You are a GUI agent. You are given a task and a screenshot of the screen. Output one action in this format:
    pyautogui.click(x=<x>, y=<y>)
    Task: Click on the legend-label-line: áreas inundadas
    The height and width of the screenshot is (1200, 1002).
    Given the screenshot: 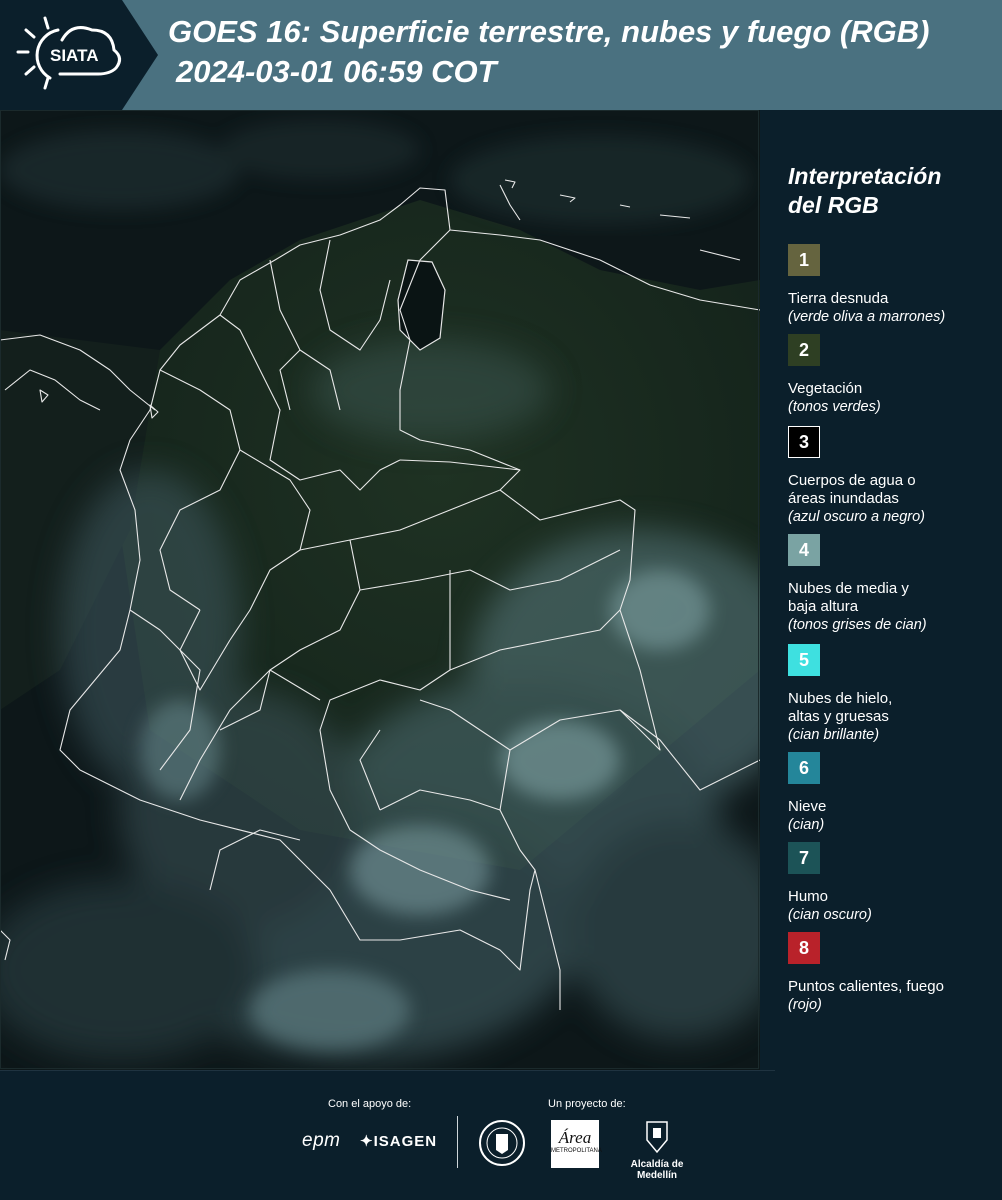 What is the action you would take?
    pyautogui.click(x=843, y=498)
    